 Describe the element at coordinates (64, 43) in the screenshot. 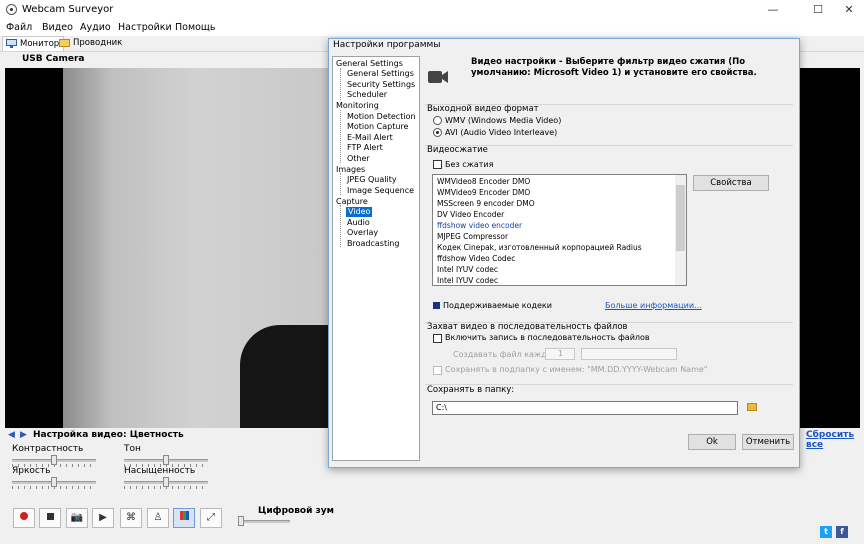

I see `folder-icon` at that location.